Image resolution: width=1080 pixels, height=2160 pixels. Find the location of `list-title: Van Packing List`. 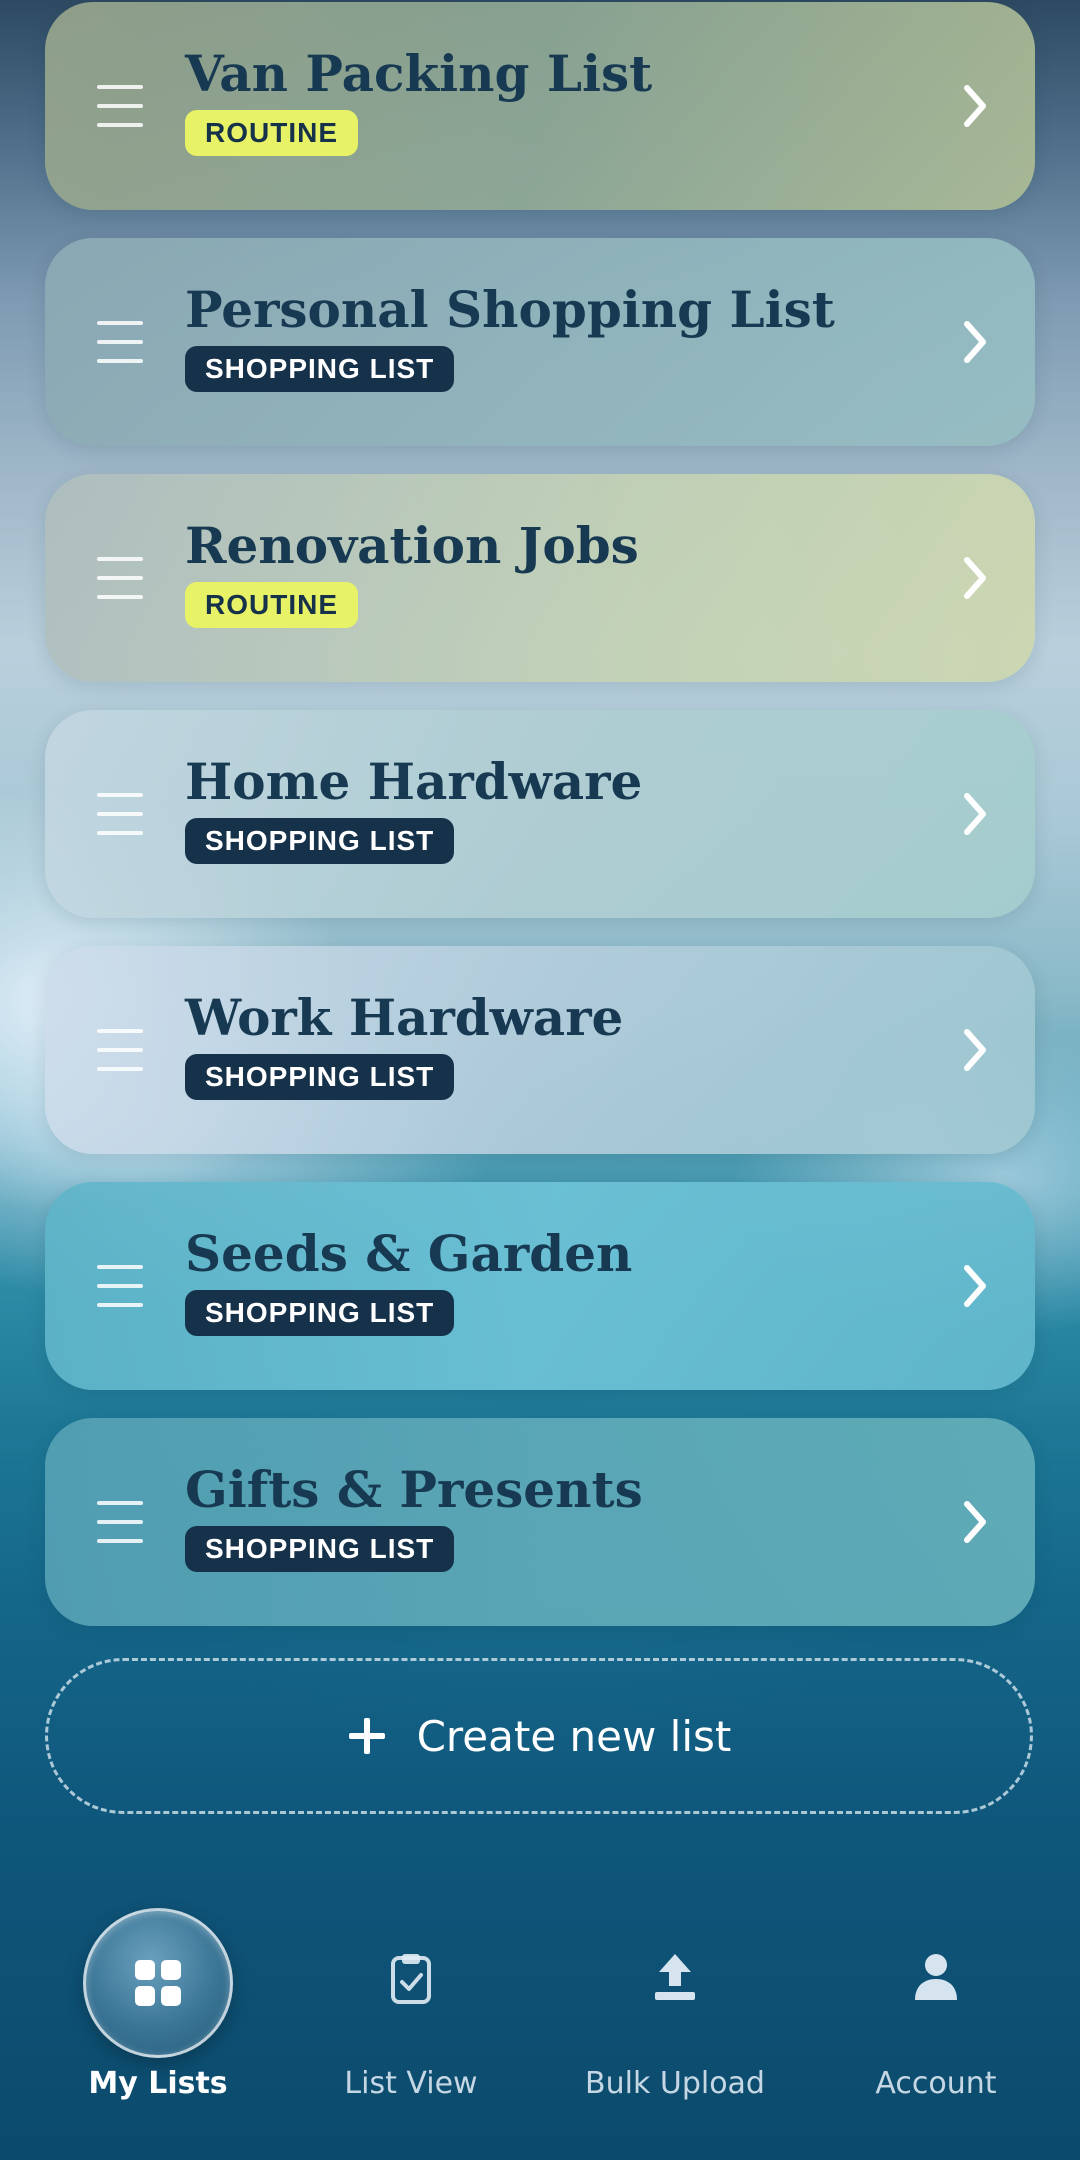

list-title: Van Packing List is located at coordinates (419, 73).